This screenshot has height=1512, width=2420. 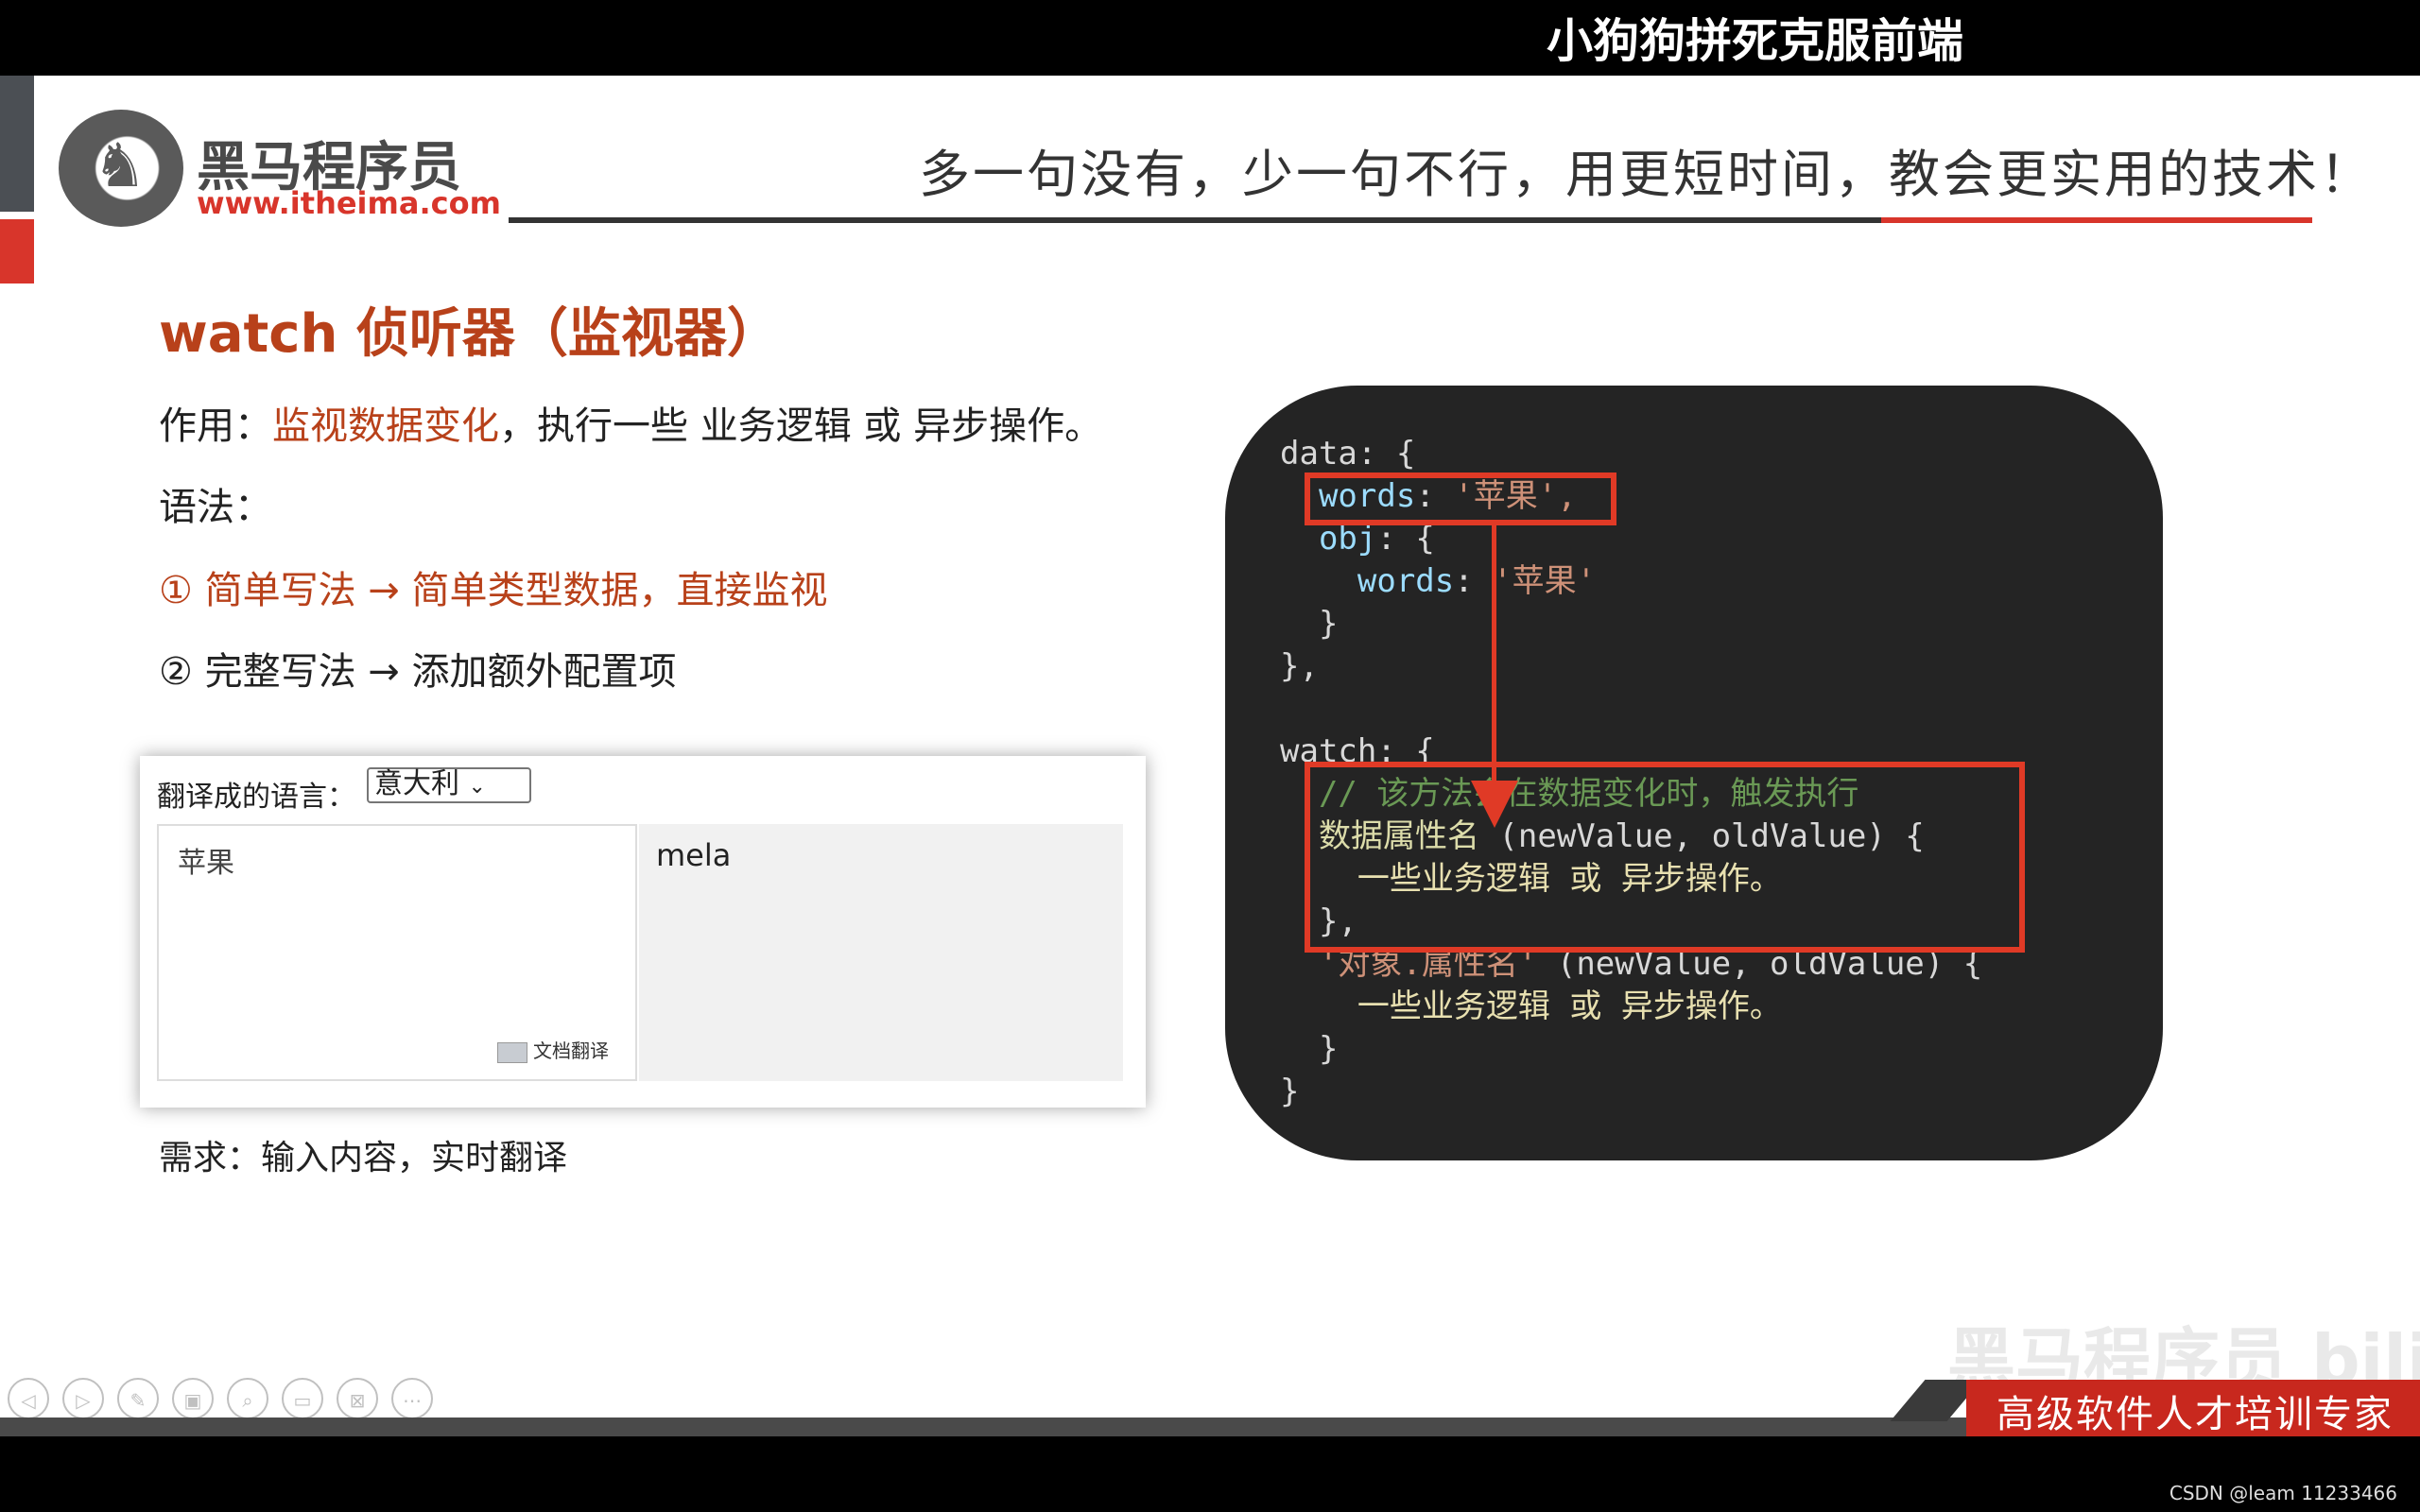 What do you see at coordinates (357, 1398) in the screenshot?
I see `hide-icon: ⊠` at bounding box center [357, 1398].